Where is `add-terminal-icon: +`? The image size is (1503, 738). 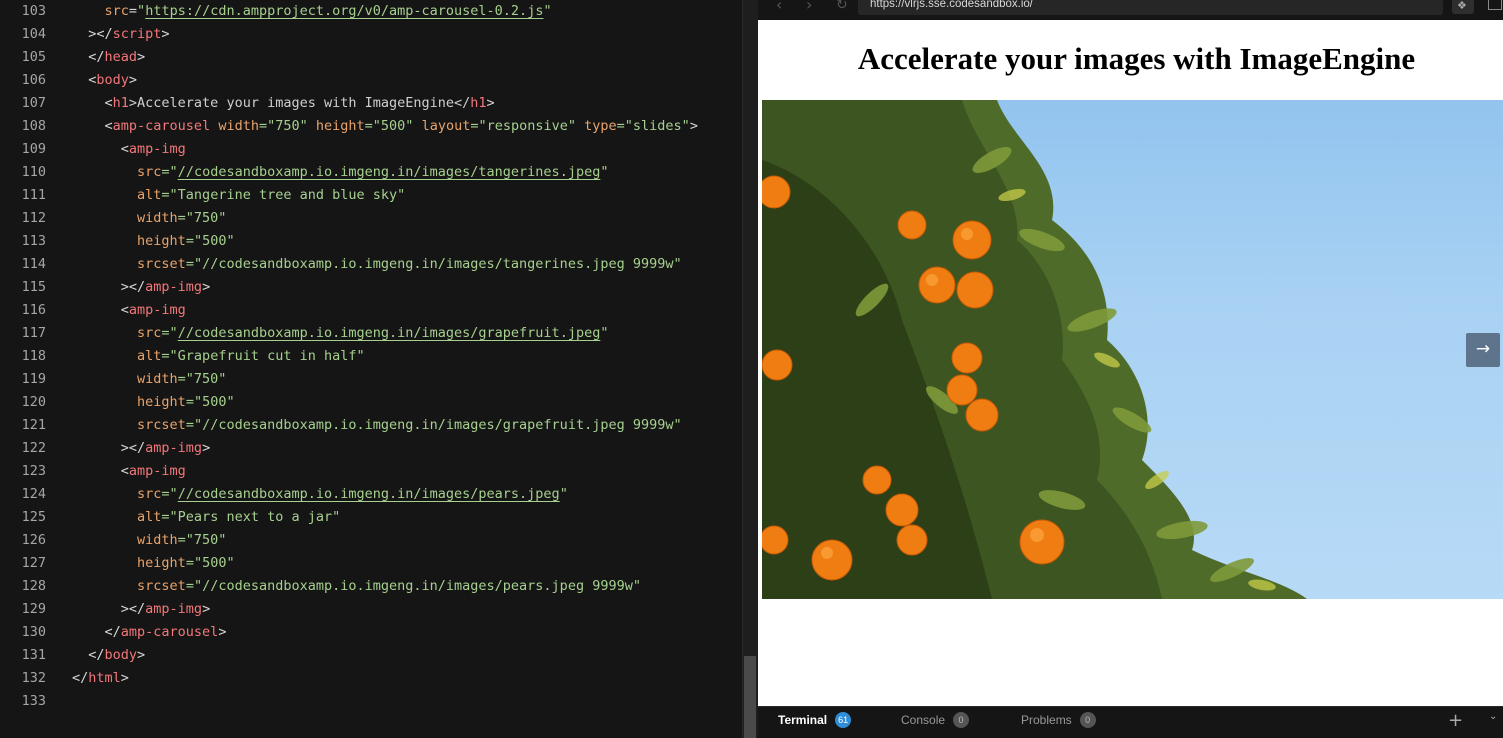
add-terminal-icon: + is located at coordinates (1455, 720).